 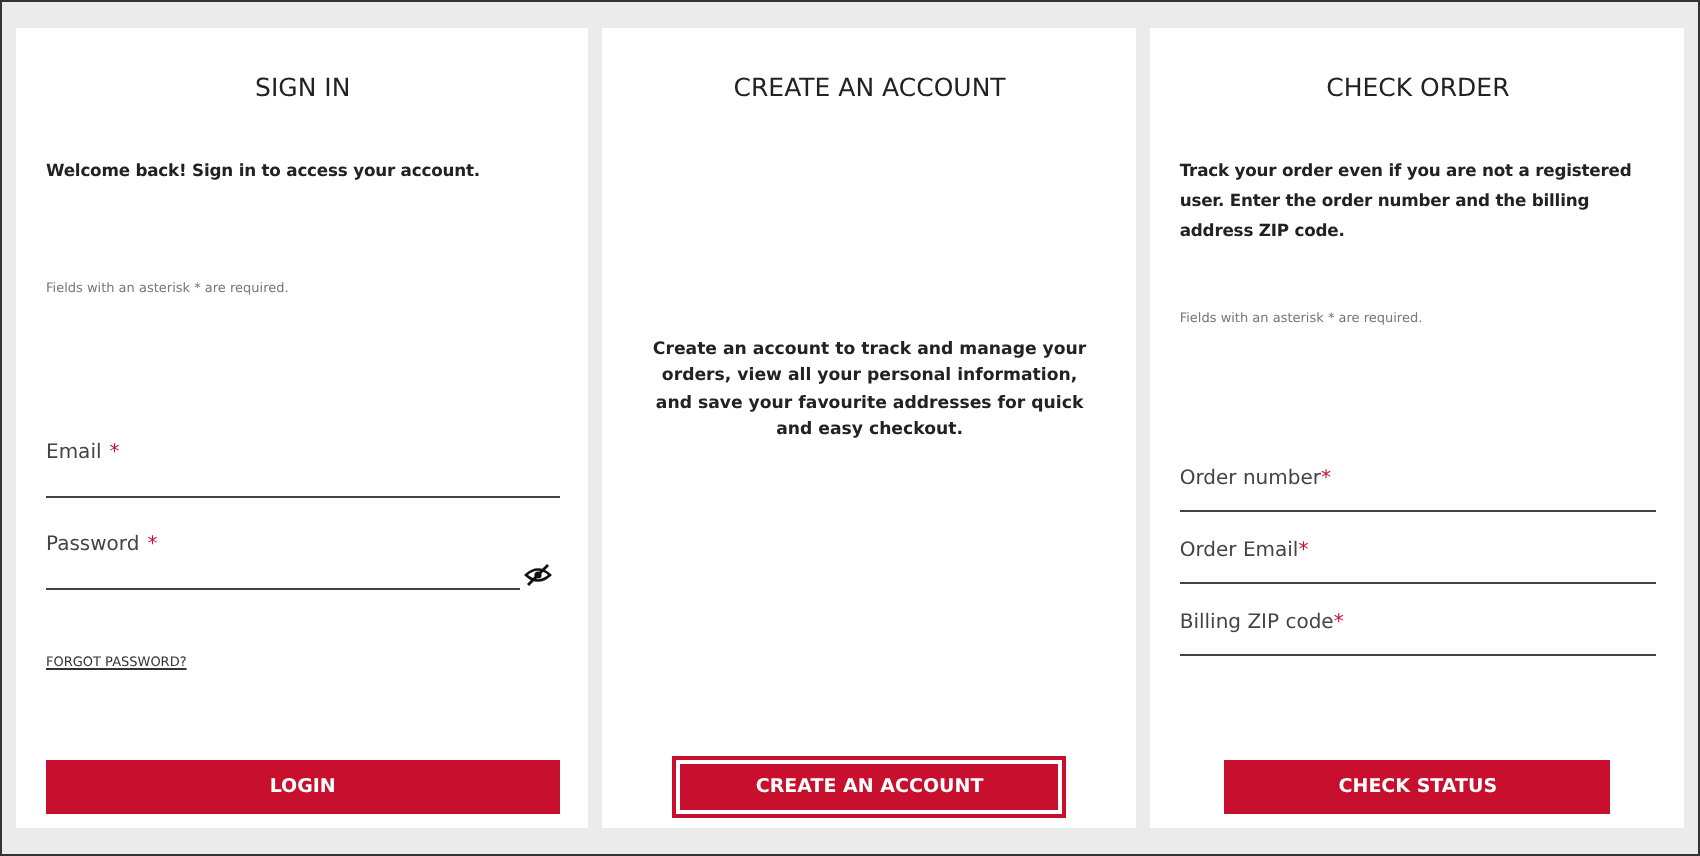 What do you see at coordinates (283, 562) in the screenshot?
I see `input-field: Password *` at bounding box center [283, 562].